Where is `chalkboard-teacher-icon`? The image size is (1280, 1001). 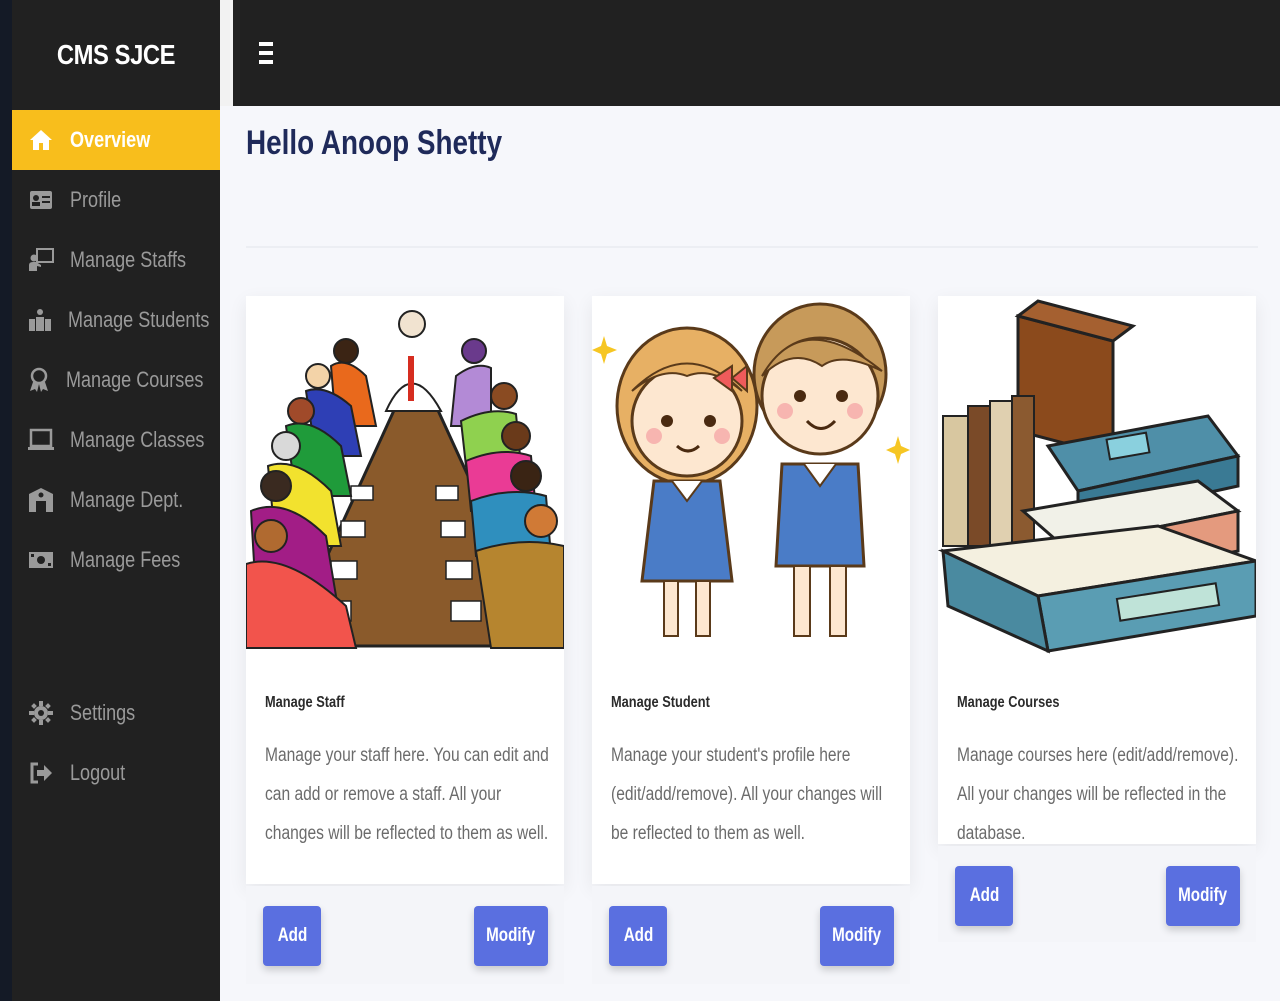 chalkboard-teacher-icon is located at coordinates (41, 260).